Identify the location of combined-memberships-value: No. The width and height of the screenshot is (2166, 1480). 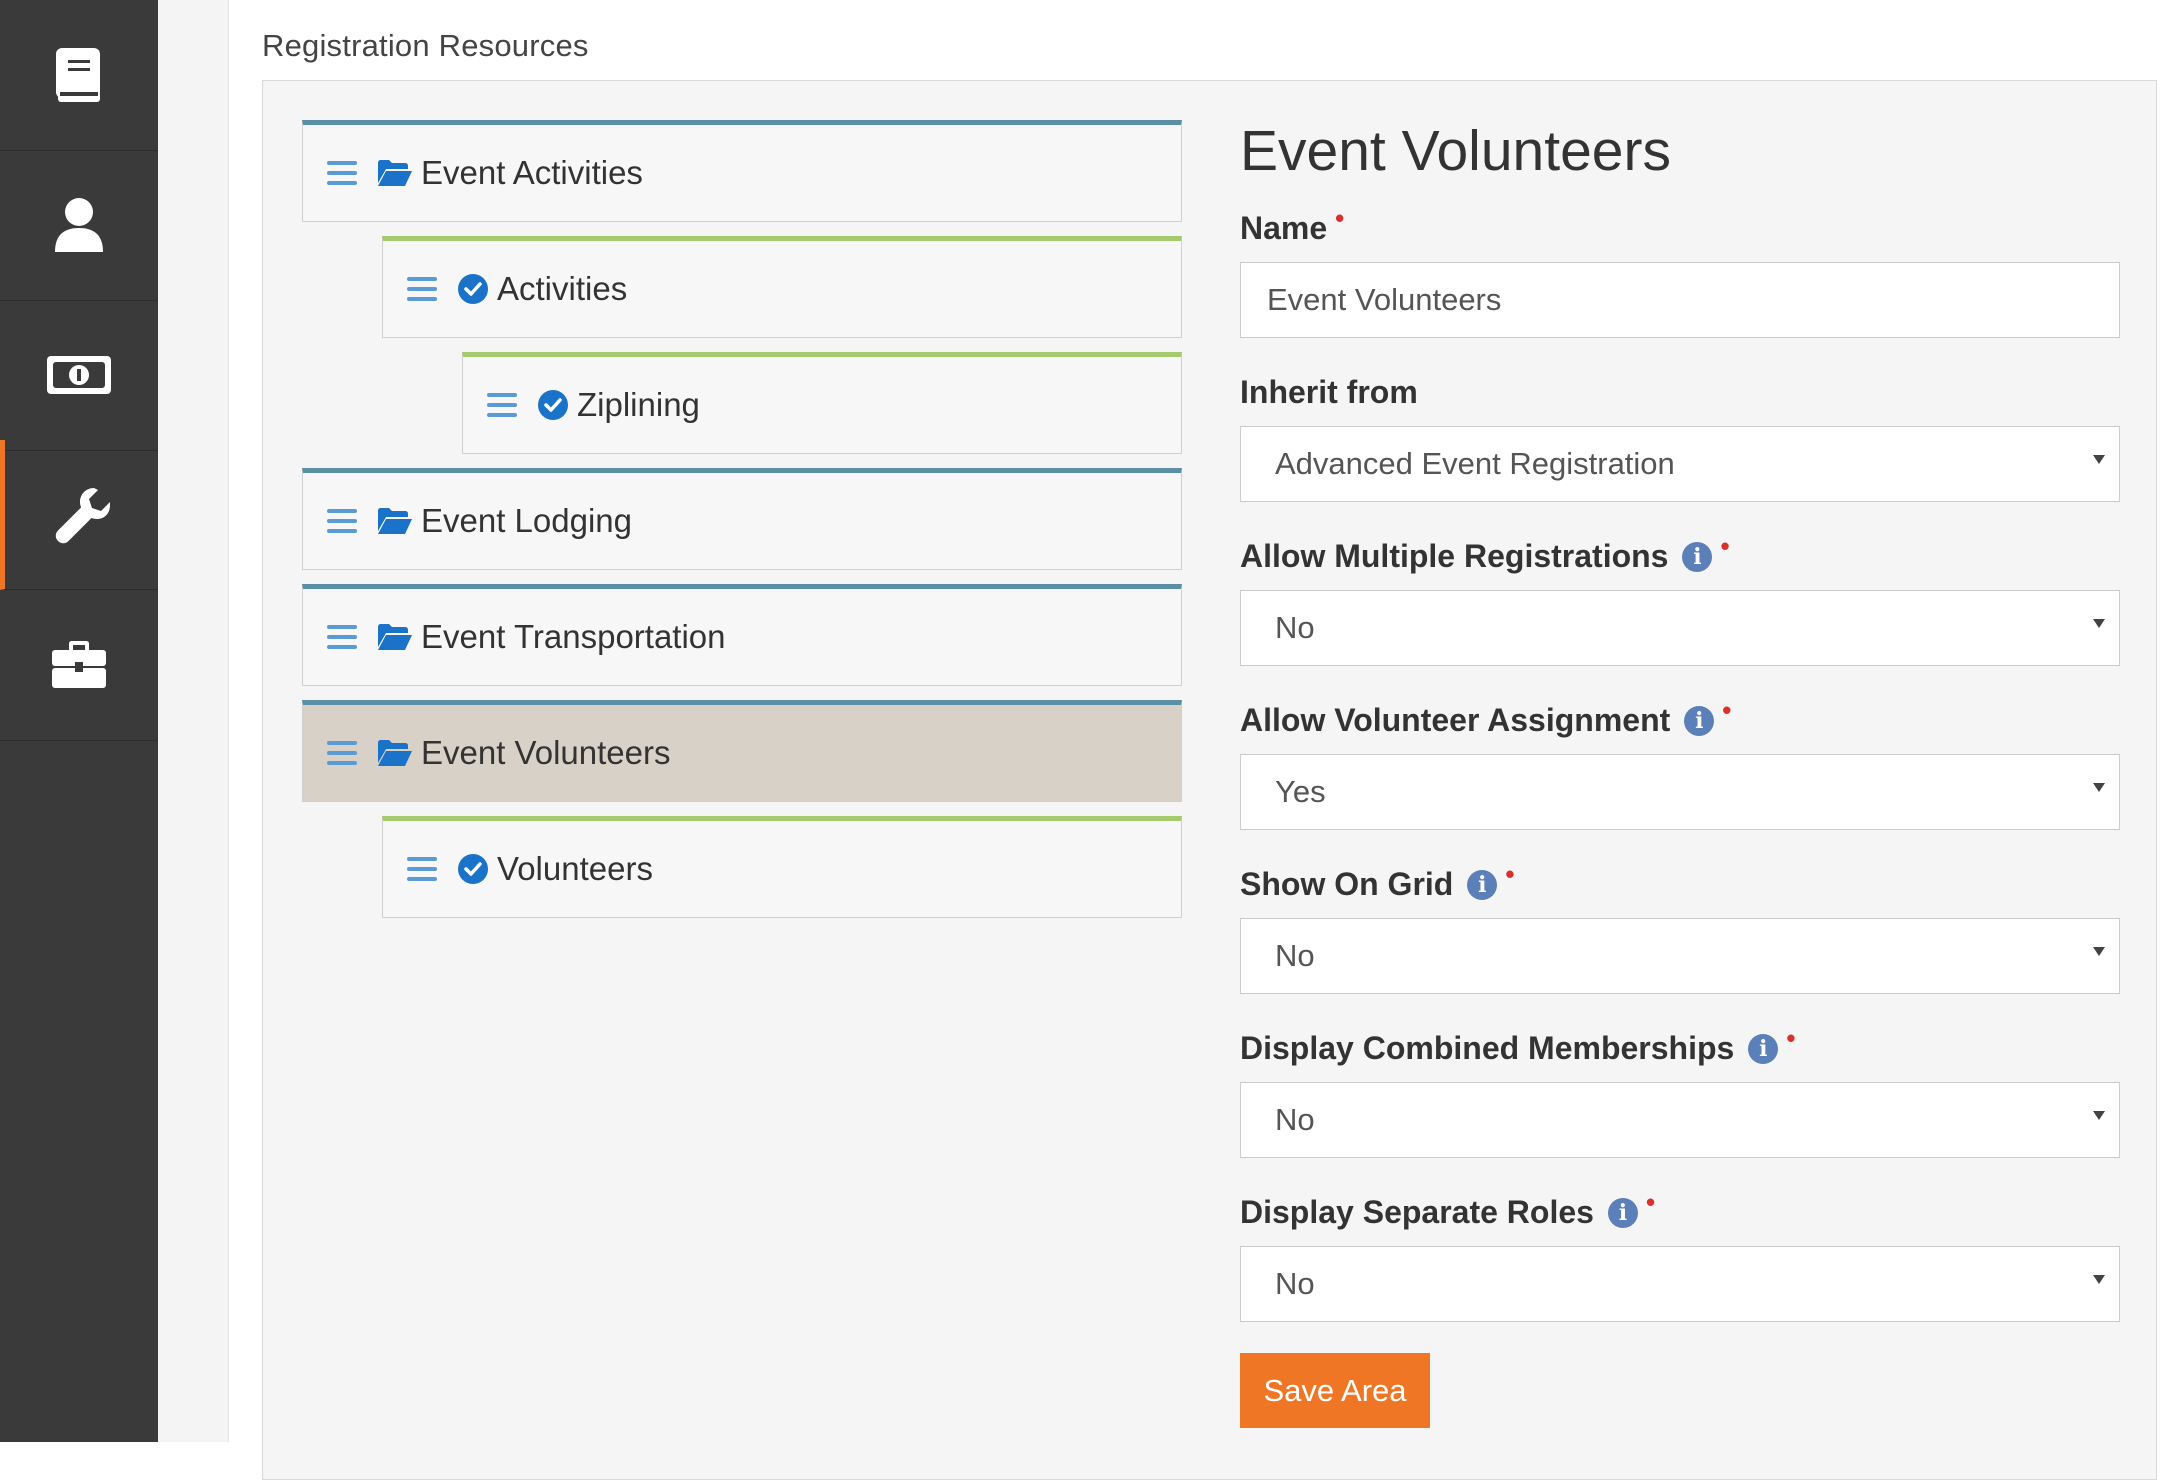
(1295, 1119).